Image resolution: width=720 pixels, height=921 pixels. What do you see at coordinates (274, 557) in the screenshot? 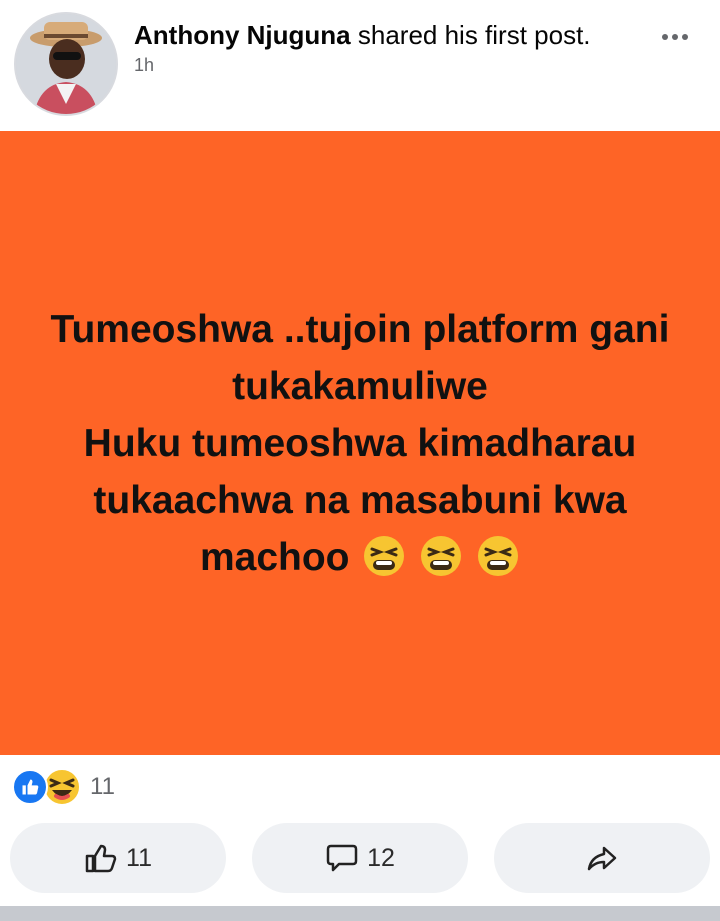
I see `post-line-5-text: machoo` at bounding box center [274, 557].